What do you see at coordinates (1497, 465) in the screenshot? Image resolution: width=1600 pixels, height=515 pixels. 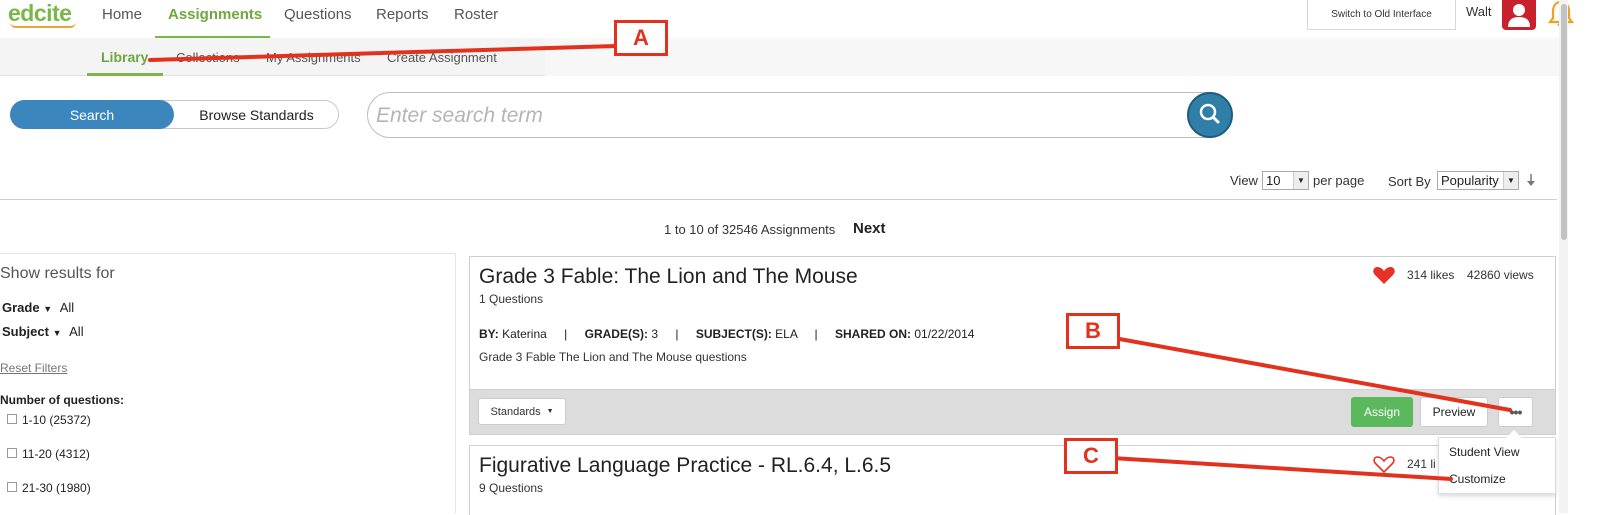 I see `more-options-menu: Student View Customize` at bounding box center [1497, 465].